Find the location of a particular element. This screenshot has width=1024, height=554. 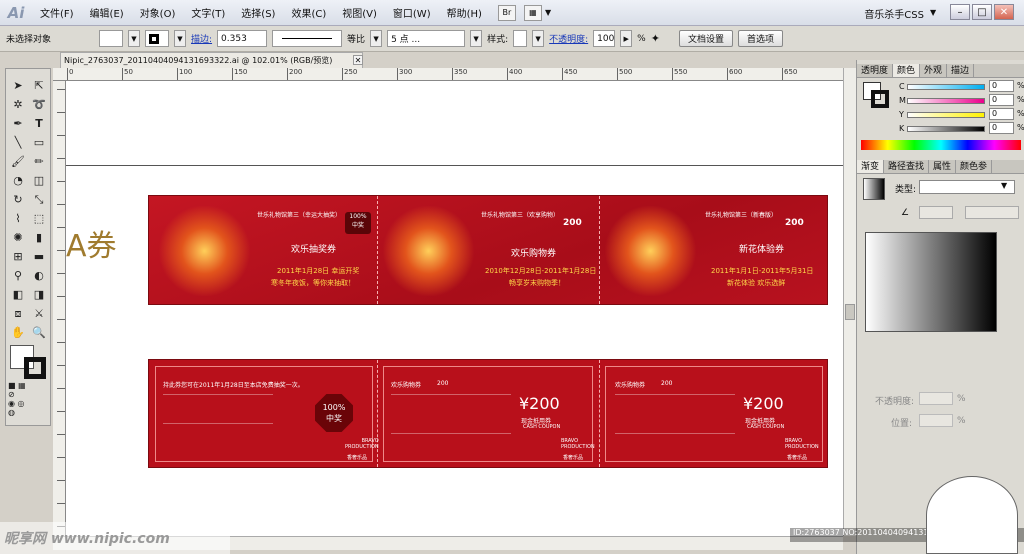

slice-tool-icon: ⚔ is located at coordinates (39, 313).